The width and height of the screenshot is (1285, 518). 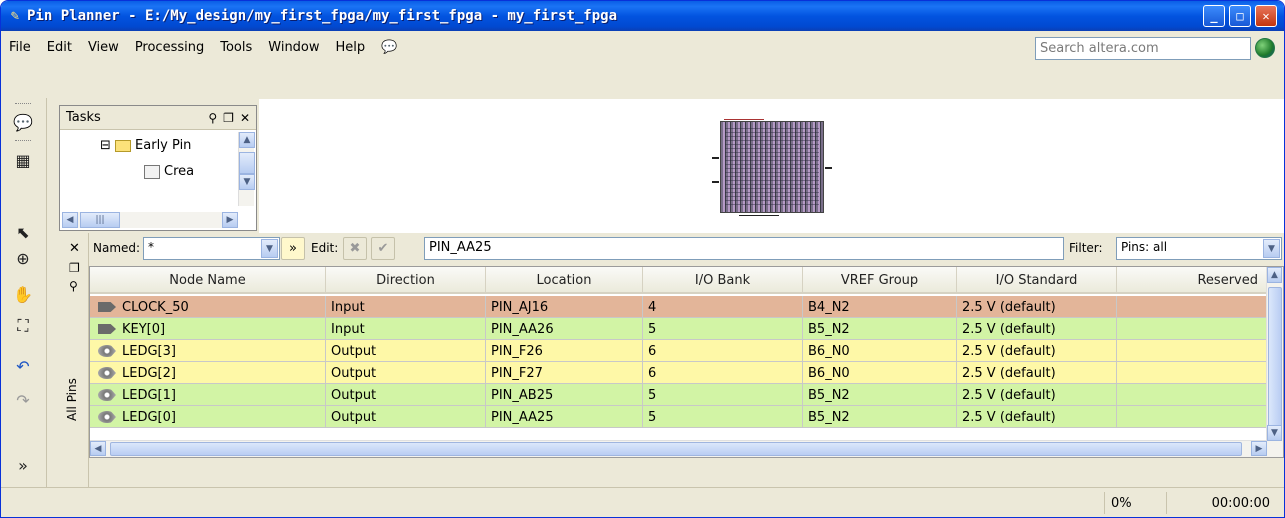 I want to click on menu-view: View, so click(x=103, y=47).